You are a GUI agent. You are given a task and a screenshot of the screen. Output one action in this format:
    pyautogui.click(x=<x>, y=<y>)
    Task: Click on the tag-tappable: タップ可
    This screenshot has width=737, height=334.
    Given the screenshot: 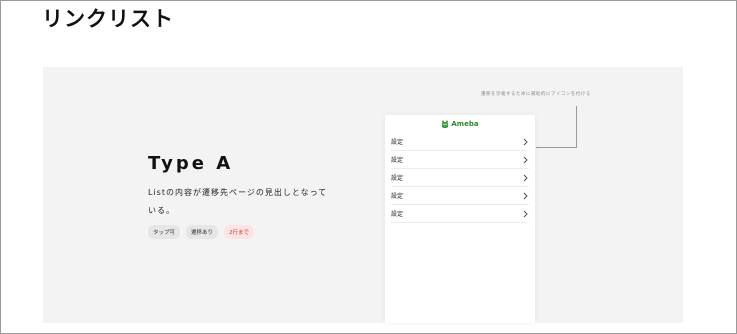 What is the action you would take?
    pyautogui.click(x=164, y=232)
    